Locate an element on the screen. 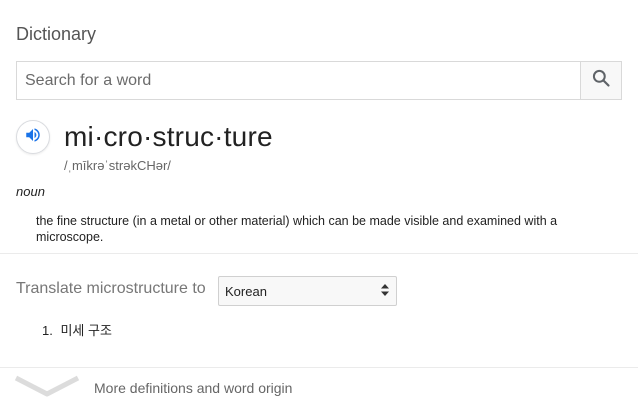 The width and height of the screenshot is (638, 408). phonetic-spelling: /ˌmīkrəˈstrəkCHər/ is located at coordinates (117, 165).